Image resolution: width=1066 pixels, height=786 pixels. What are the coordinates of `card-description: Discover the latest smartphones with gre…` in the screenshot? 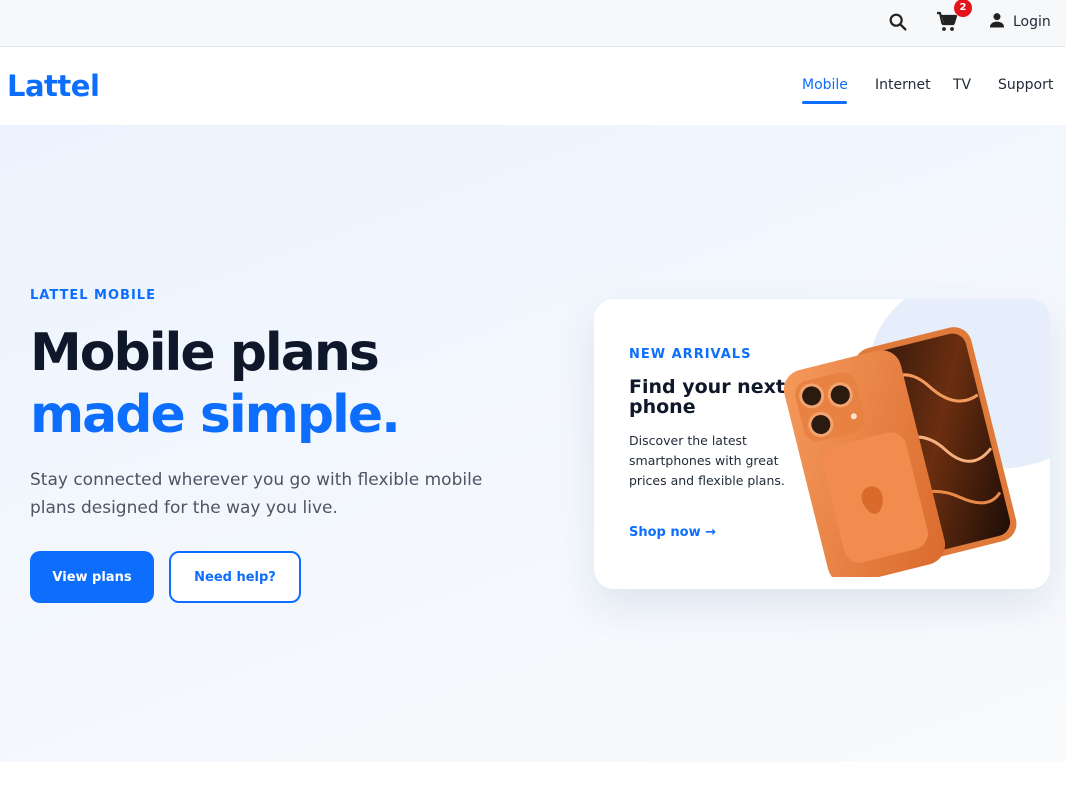 It's located at (707, 460).